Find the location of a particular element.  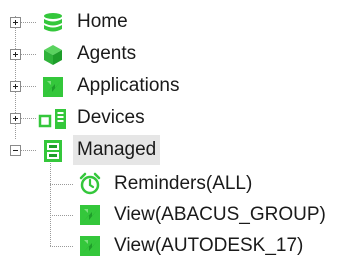

tree-item-label: Devices is located at coordinates (111, 117).